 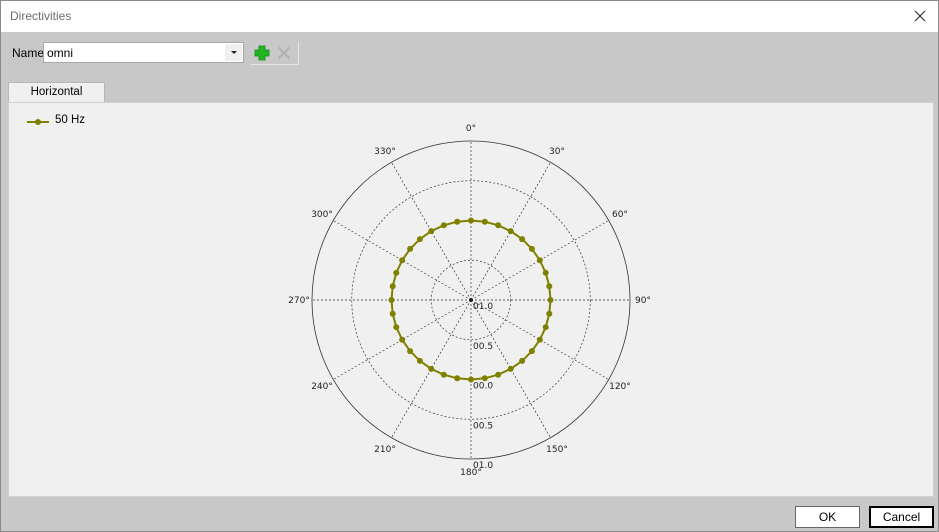 What do you see at coordinates (60, 53) in the screenshot?
I see `name-combobox-value: omni` at bounding box center [60, 53].